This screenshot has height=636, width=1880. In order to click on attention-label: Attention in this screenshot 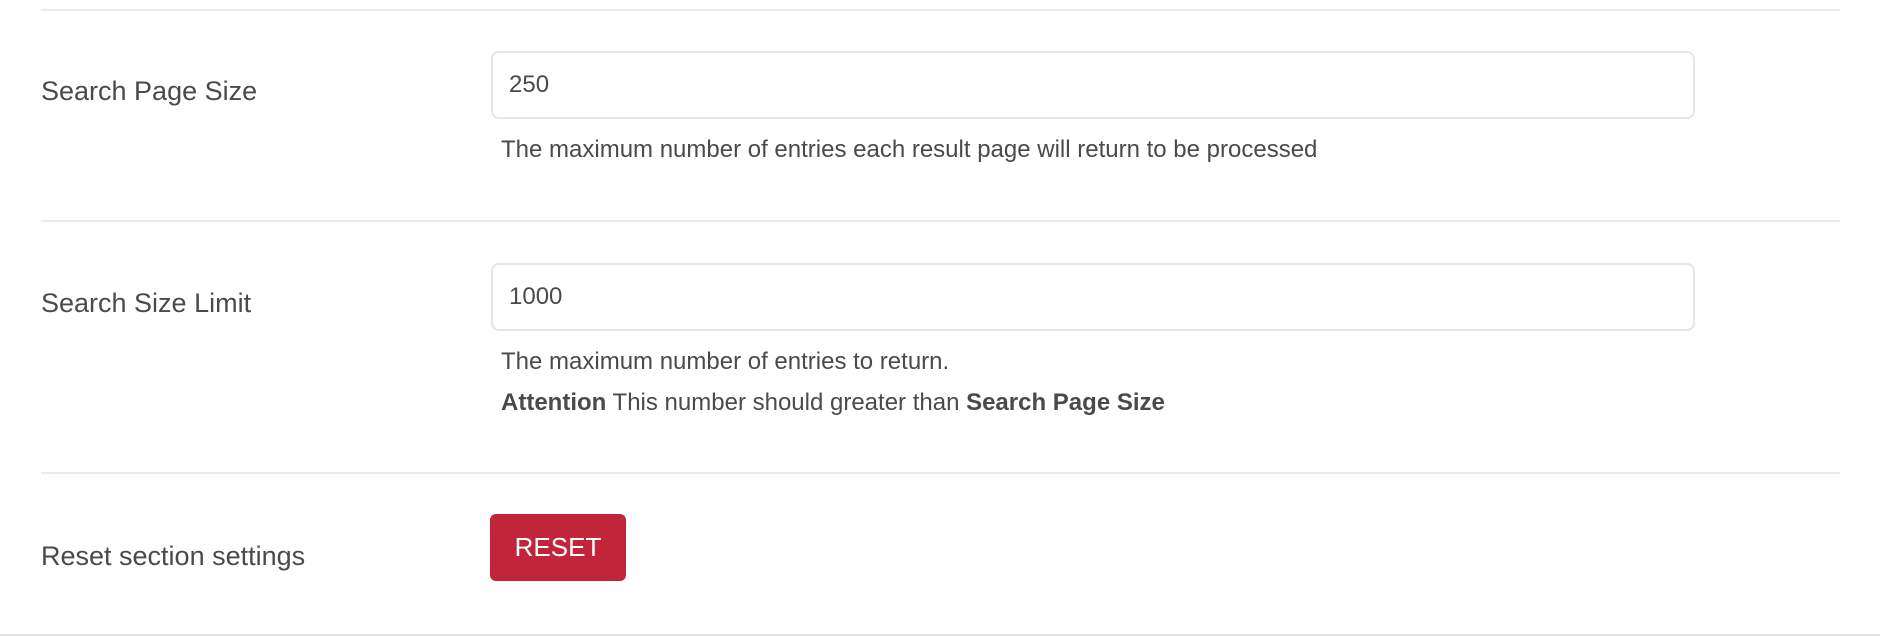, I will do `click(554, 402)`.